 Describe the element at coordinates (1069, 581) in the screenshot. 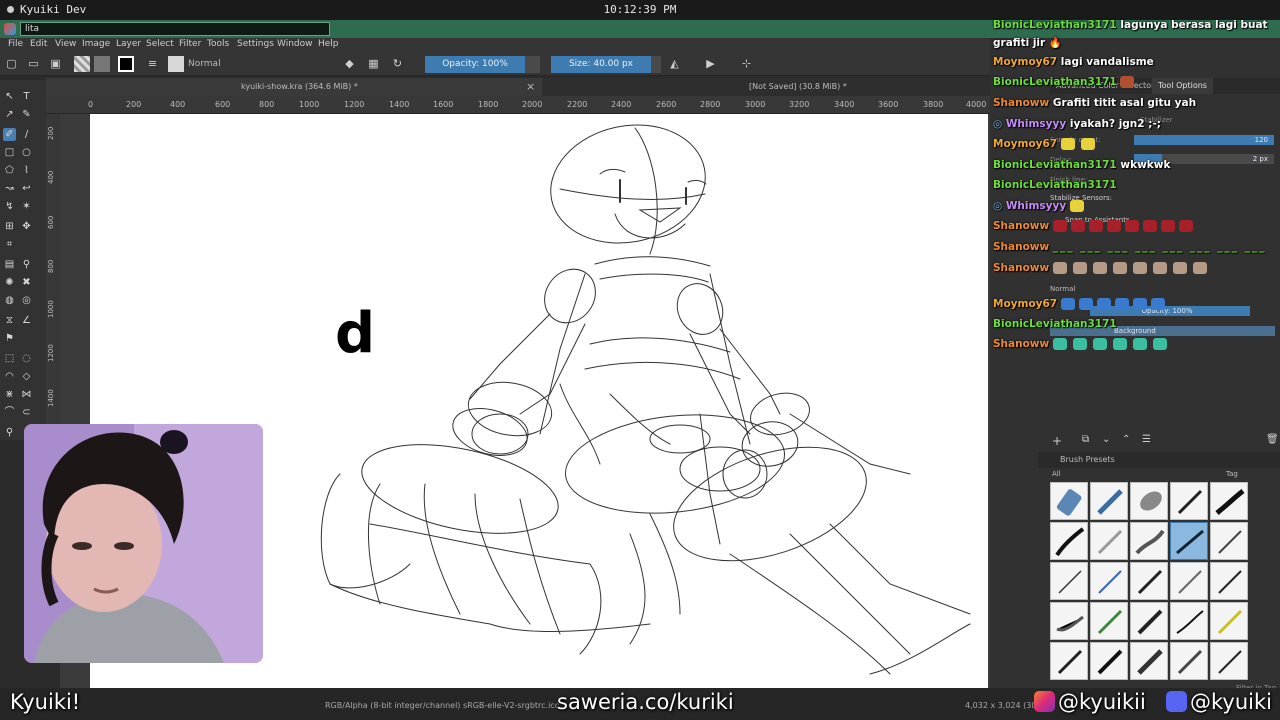

I see `brush-preset-pencil-hard` at that location.